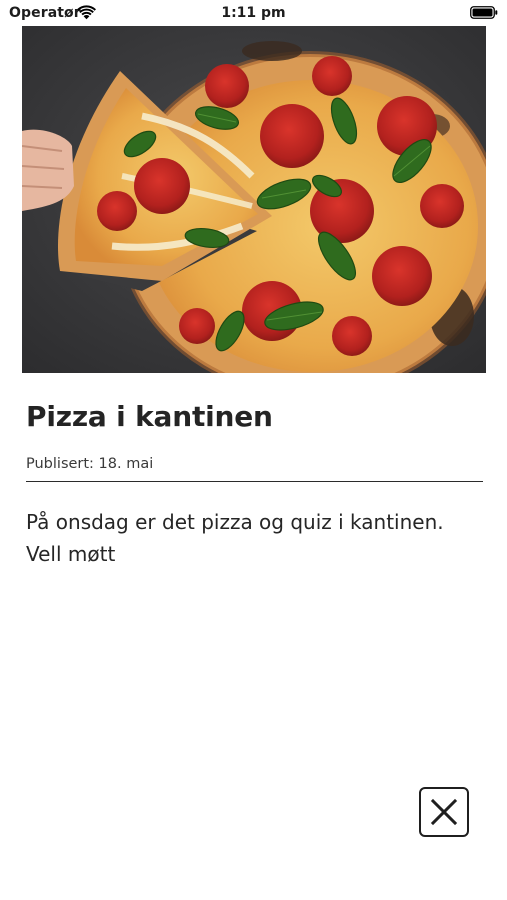  Describe the element at coordinates (149, 416) in the screenshot. I see `article-title: Pizza i kantinen` at that location.